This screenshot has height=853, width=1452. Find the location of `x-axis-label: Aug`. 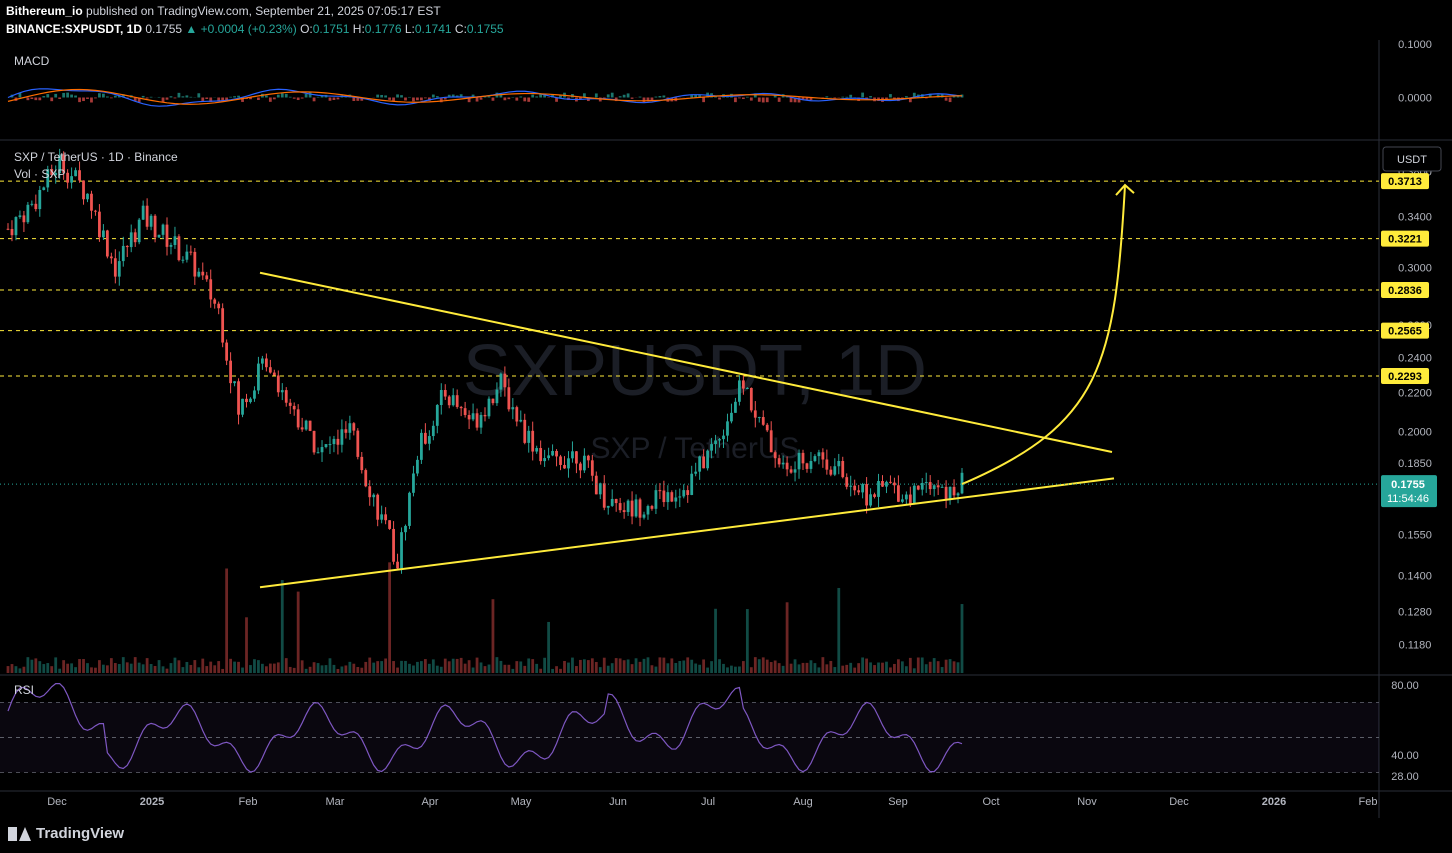

x-axis-label: Aug is located at coordinates (803, 802).